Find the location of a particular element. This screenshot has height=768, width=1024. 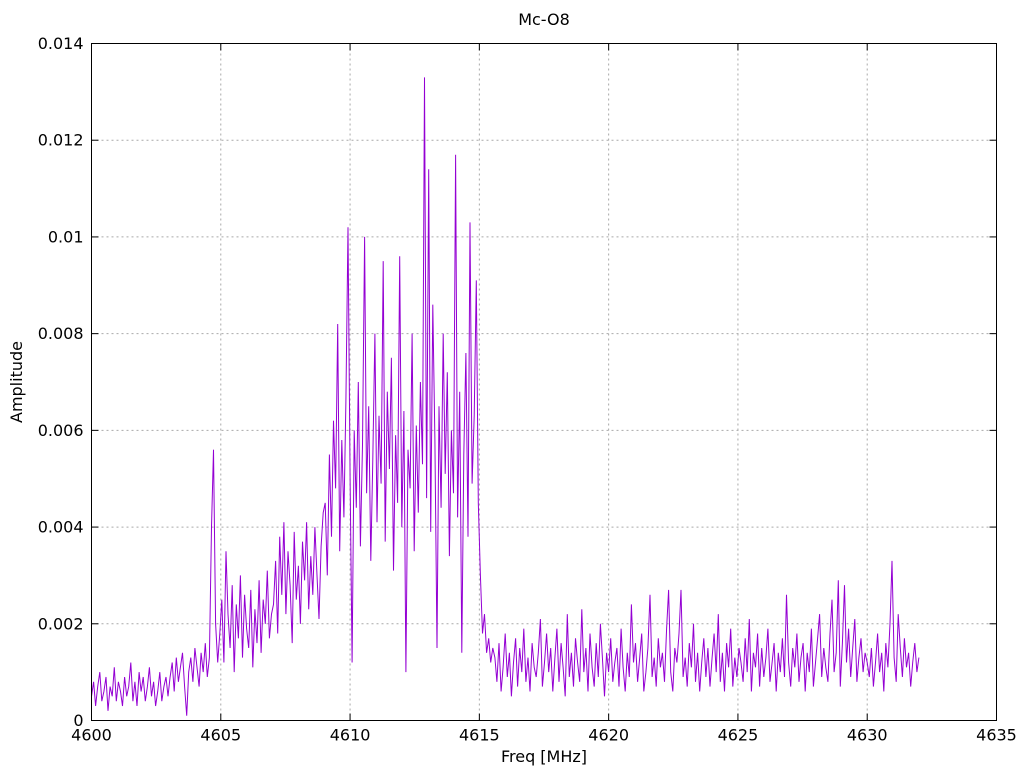

y-tick-label: 0.004 is located at coordinates (61, 527).